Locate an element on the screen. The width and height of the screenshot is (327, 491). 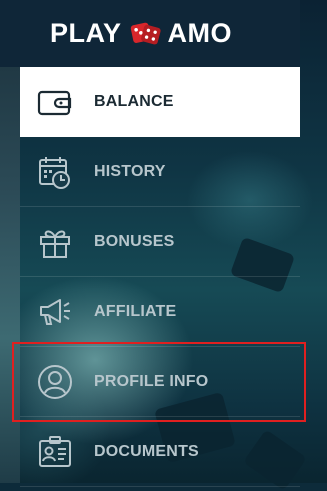
menu-item-label: DOCUMENTS is located at coordinates (146, 451).